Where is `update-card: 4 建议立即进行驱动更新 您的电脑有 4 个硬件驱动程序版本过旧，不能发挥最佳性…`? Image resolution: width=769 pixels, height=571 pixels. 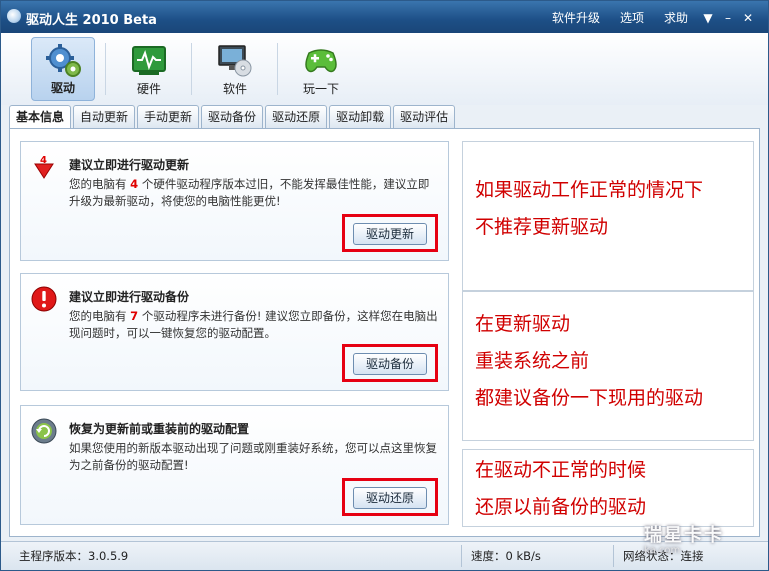
update-card: 4 建议立即进行驱动更新 您的电脑有 4 个硬件驱动程序版本过旧，不能发挥最佳性… is located at coordinates (234, 201).